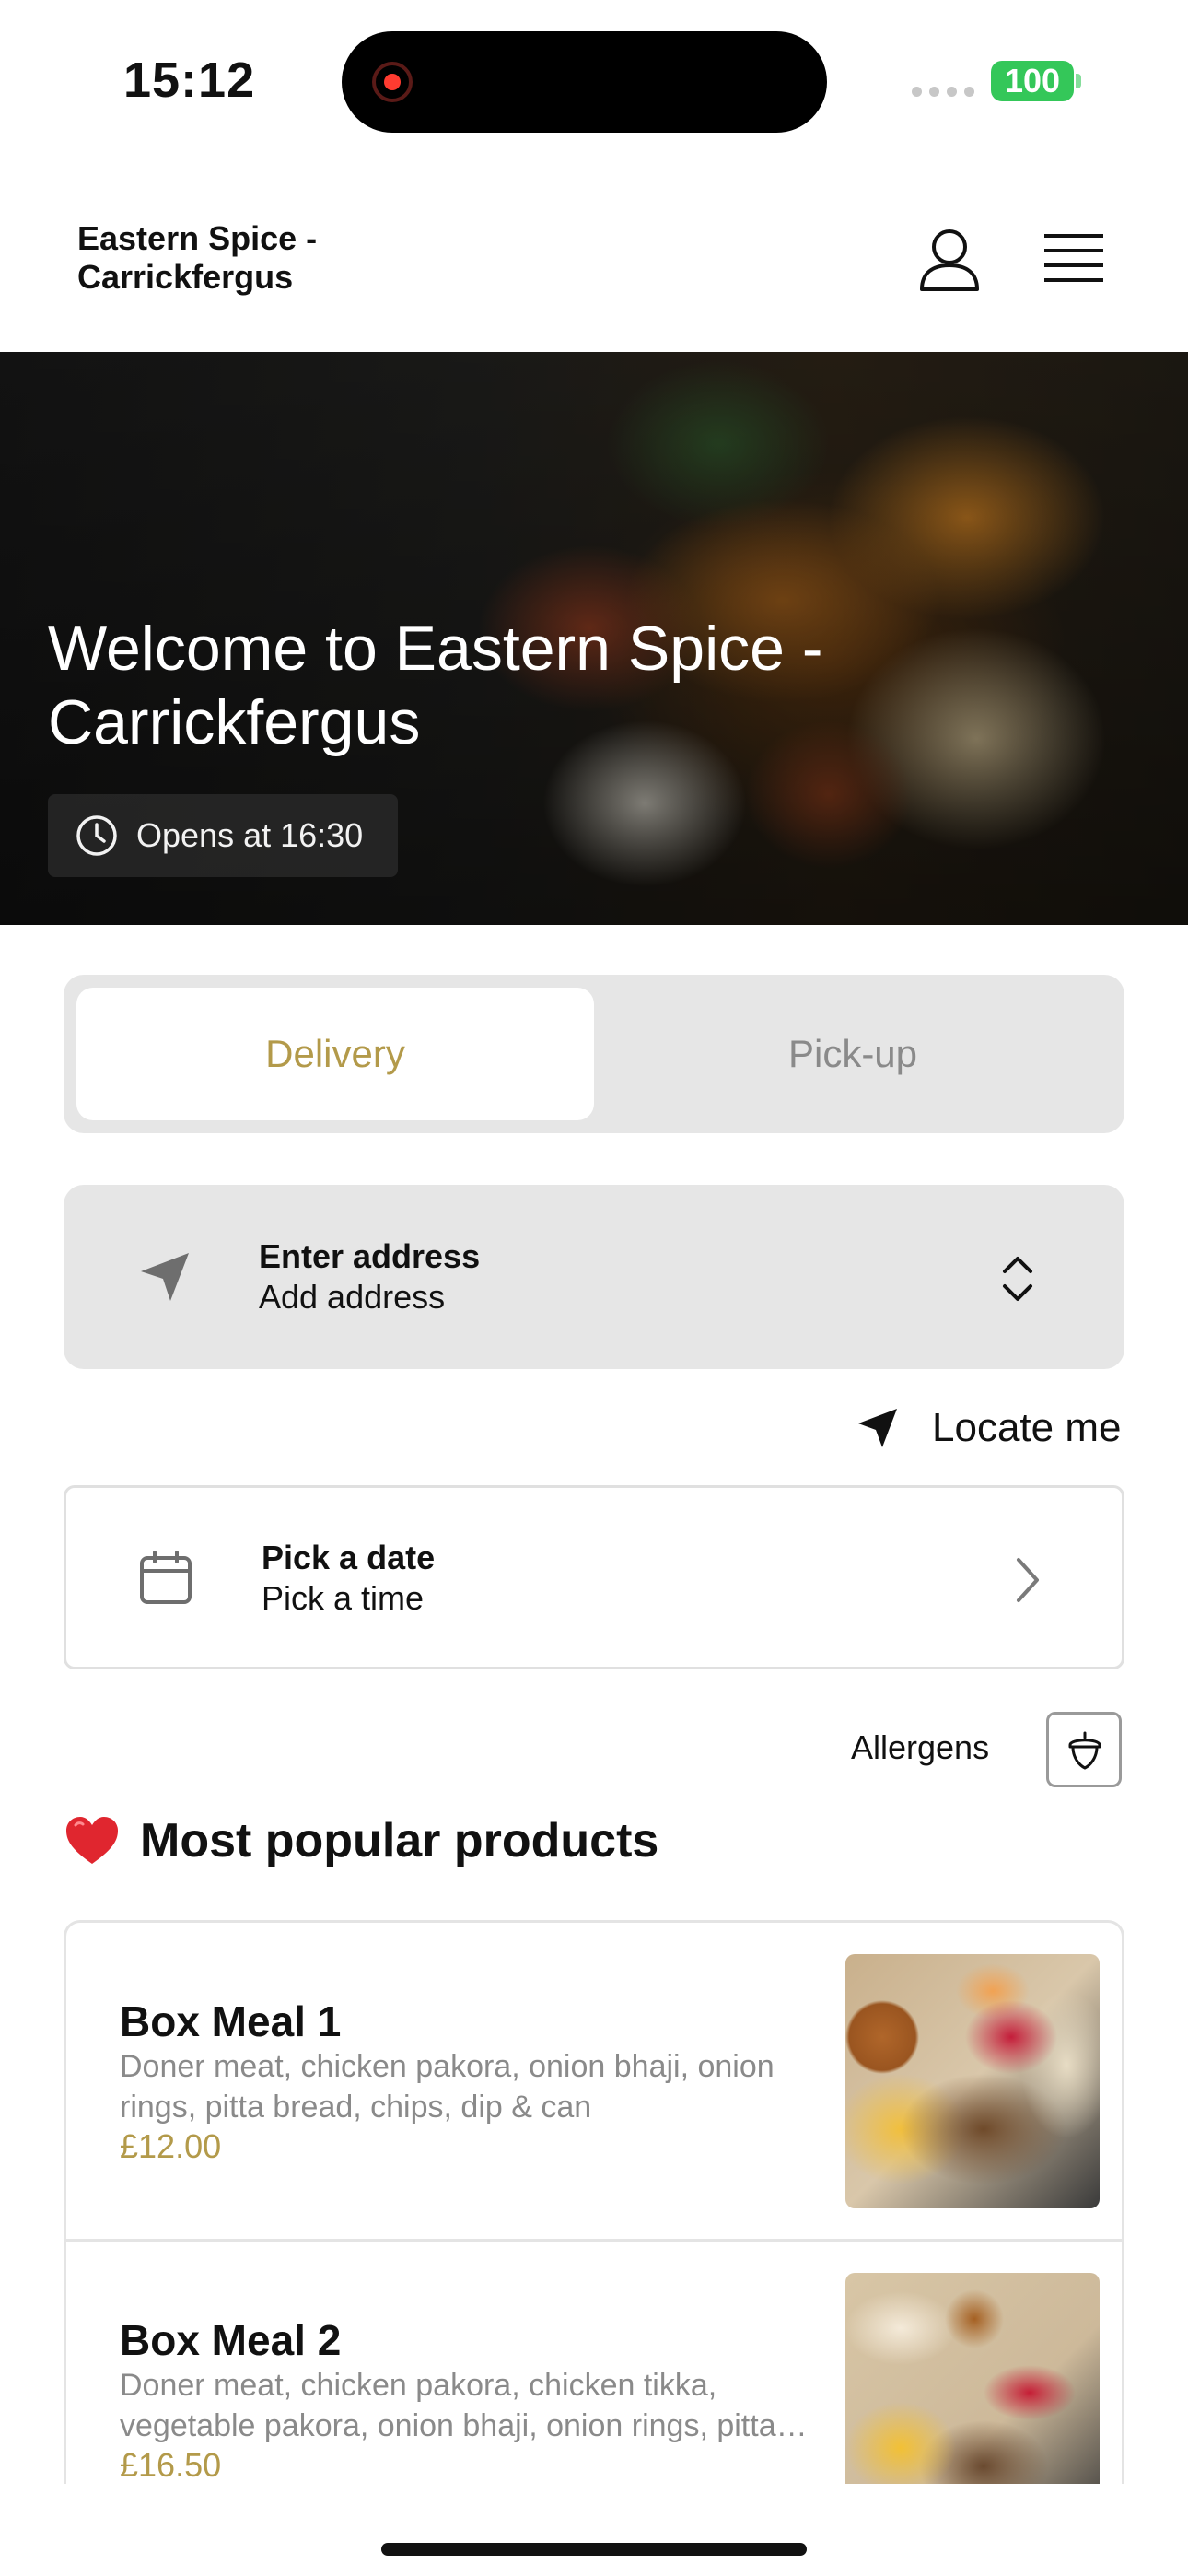 The height and width of the screenshot is (2576, 1188). I want to click on user-icon, so click(949, 260).